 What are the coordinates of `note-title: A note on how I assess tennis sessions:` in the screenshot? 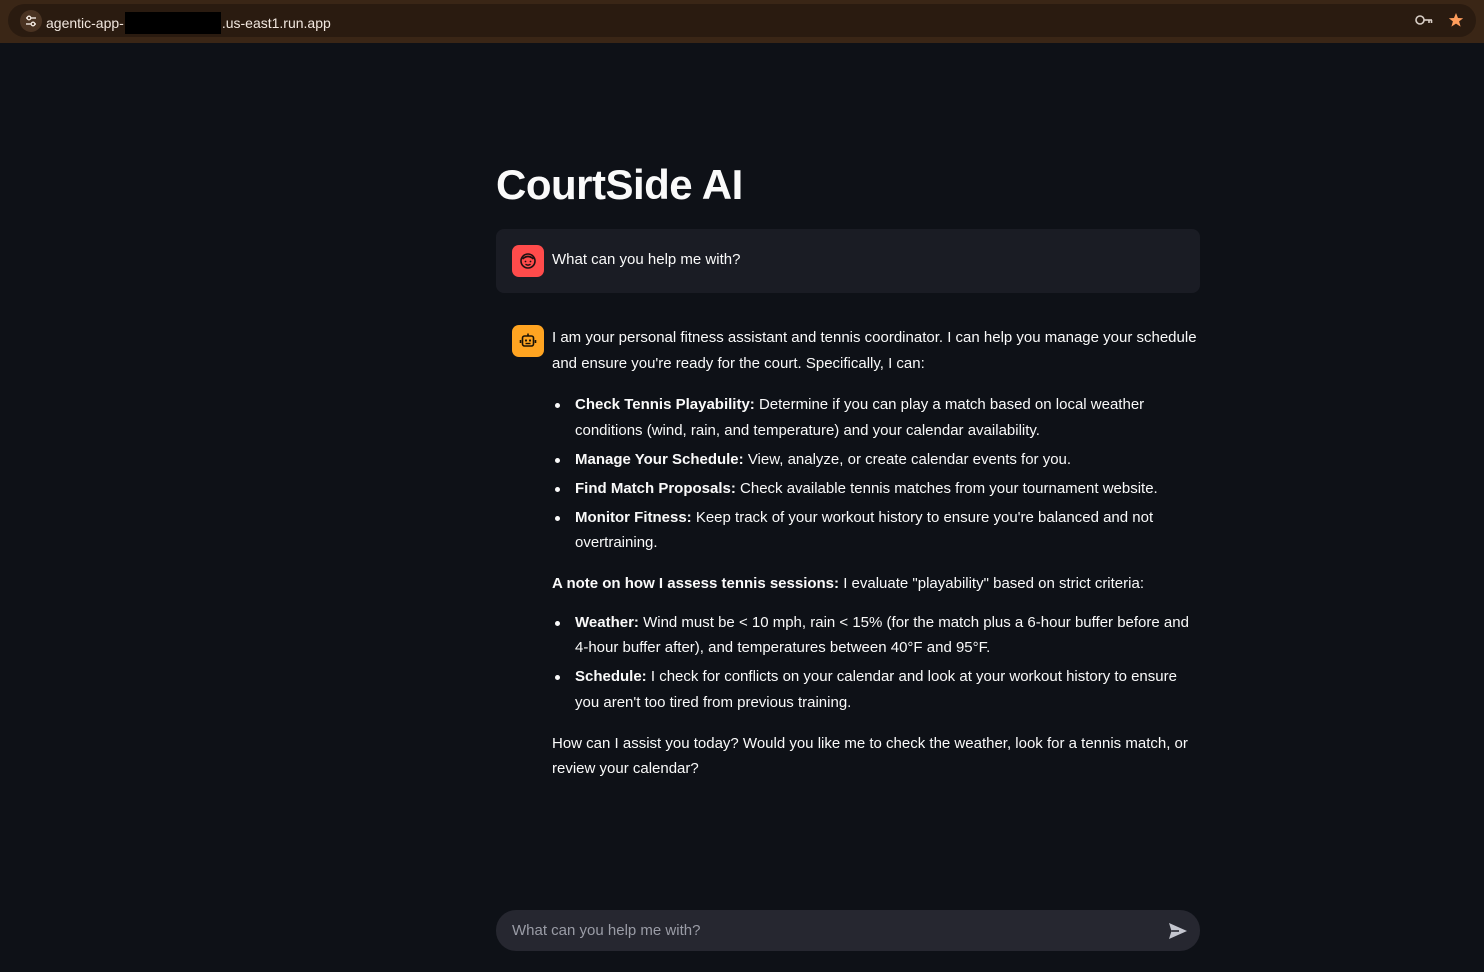 It's located at (696, 583).